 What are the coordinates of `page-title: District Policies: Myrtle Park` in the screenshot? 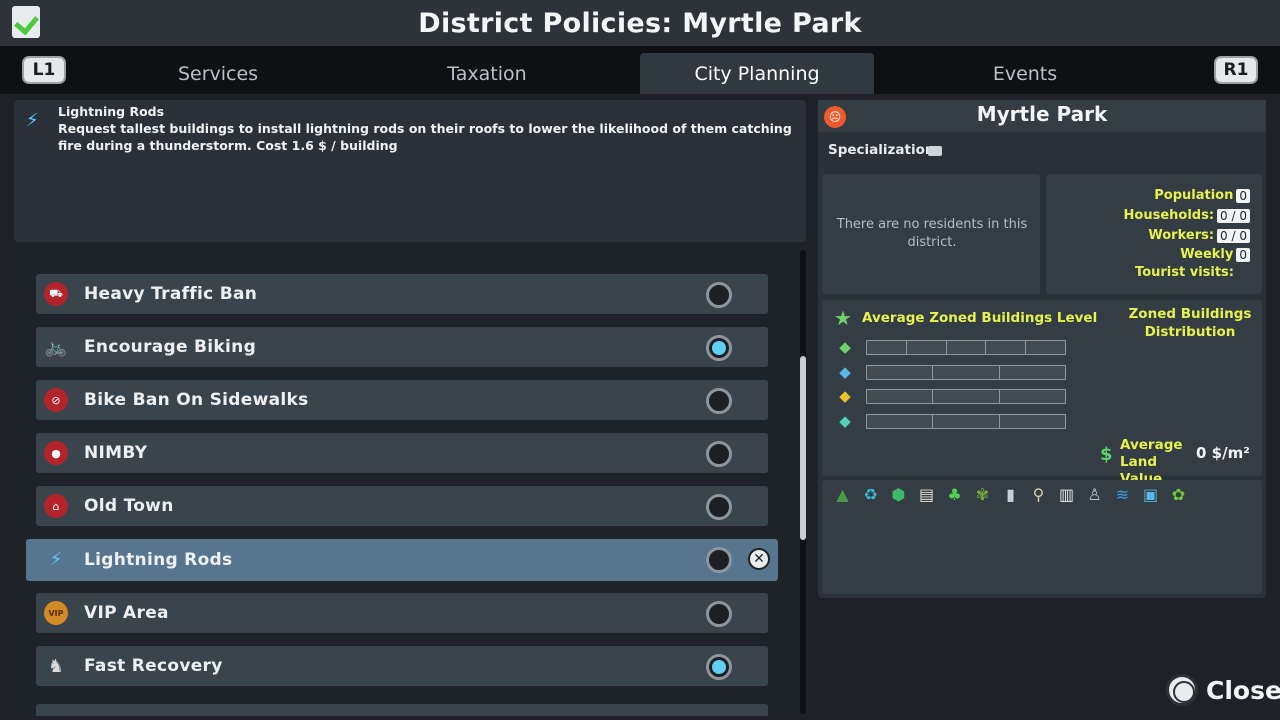 It's located at (640, 23).